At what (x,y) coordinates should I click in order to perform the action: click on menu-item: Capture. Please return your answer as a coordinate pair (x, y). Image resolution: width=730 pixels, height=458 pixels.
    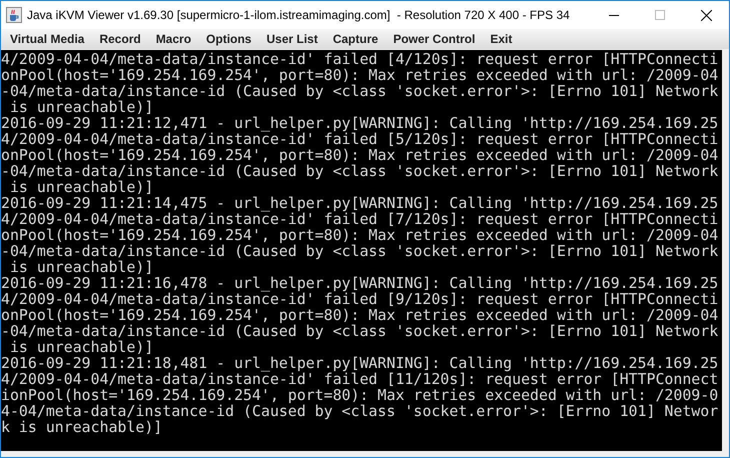
    Looking at the image, I should click on (355, 39).